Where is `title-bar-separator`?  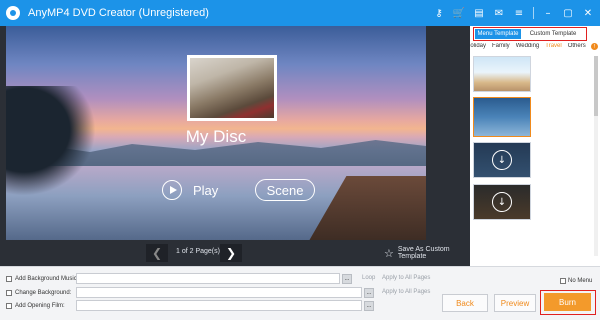
title-bar-separator is located at coordinates (533, 13).